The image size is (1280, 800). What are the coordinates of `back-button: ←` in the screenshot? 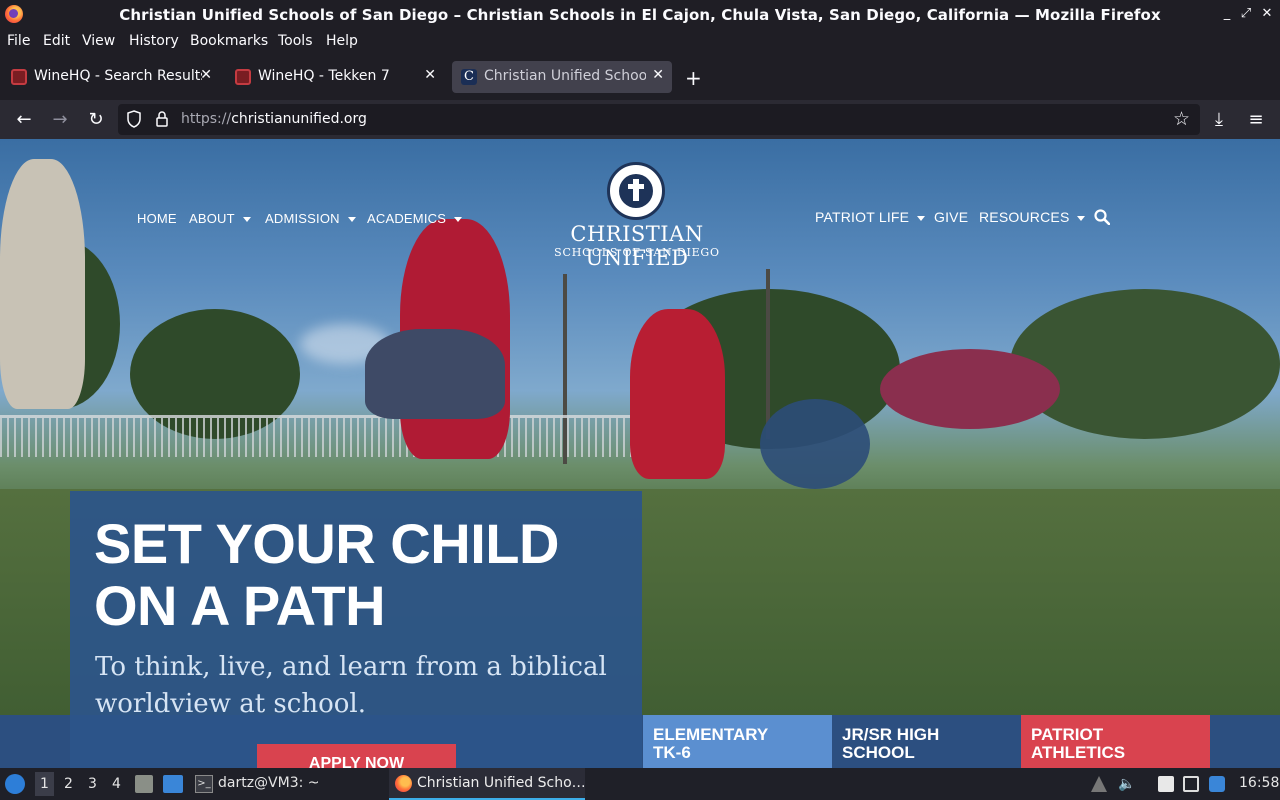 It's located at (24, 120).